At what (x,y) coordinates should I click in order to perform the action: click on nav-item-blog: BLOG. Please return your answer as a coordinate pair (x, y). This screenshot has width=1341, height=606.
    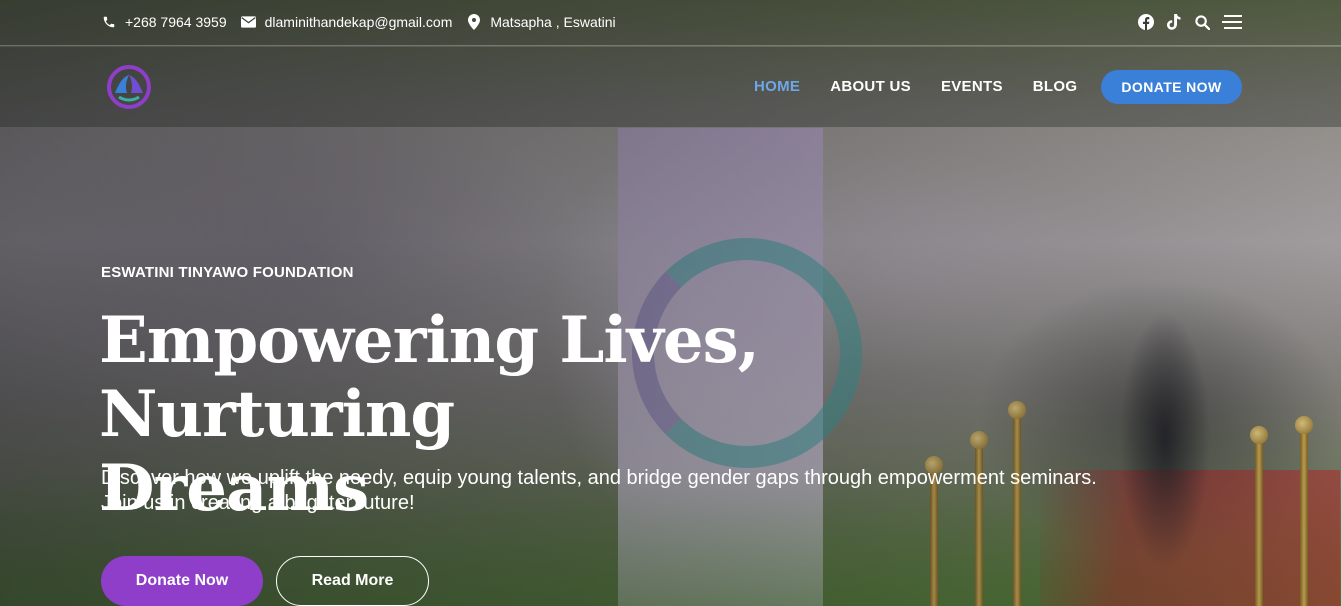
    Looking at the image, I should click on (1055, 86).